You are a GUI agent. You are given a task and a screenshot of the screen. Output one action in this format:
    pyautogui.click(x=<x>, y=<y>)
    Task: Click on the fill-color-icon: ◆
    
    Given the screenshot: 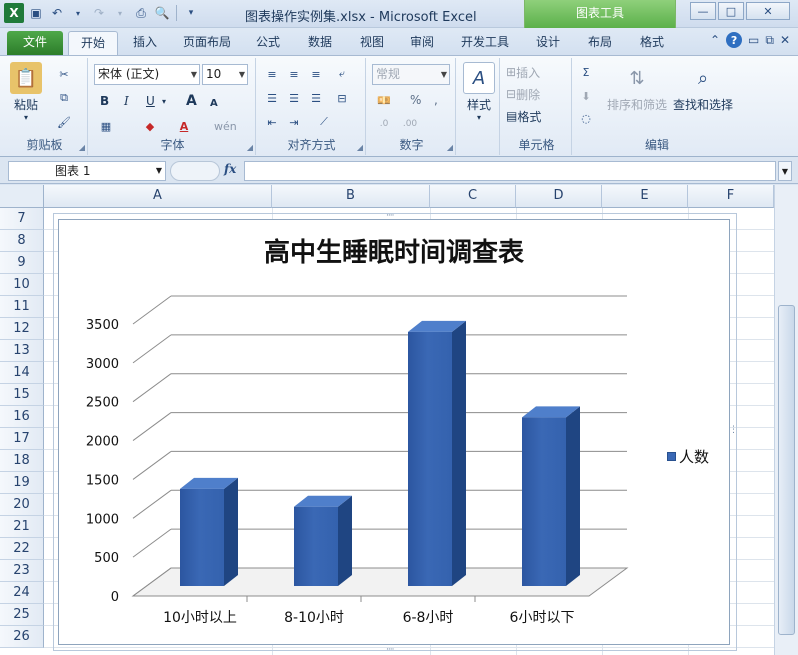 What is the action you would take?
    pyautogui.click(x=150, y=126)
    